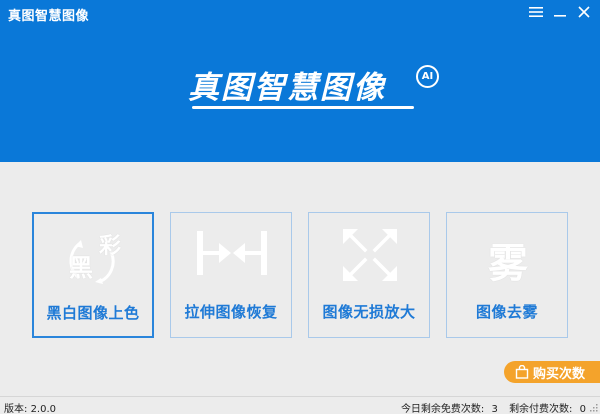 The image size is (600, 414). Describe the element at coordinates (49, 16) in the screenshot. I see `app-title: 真图智慧图像` at that location.